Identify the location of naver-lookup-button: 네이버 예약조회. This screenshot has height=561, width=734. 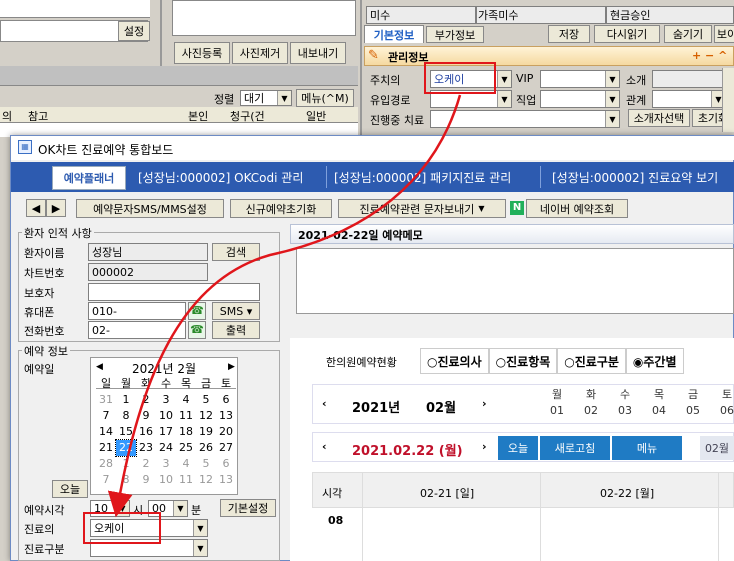
(577, 208).